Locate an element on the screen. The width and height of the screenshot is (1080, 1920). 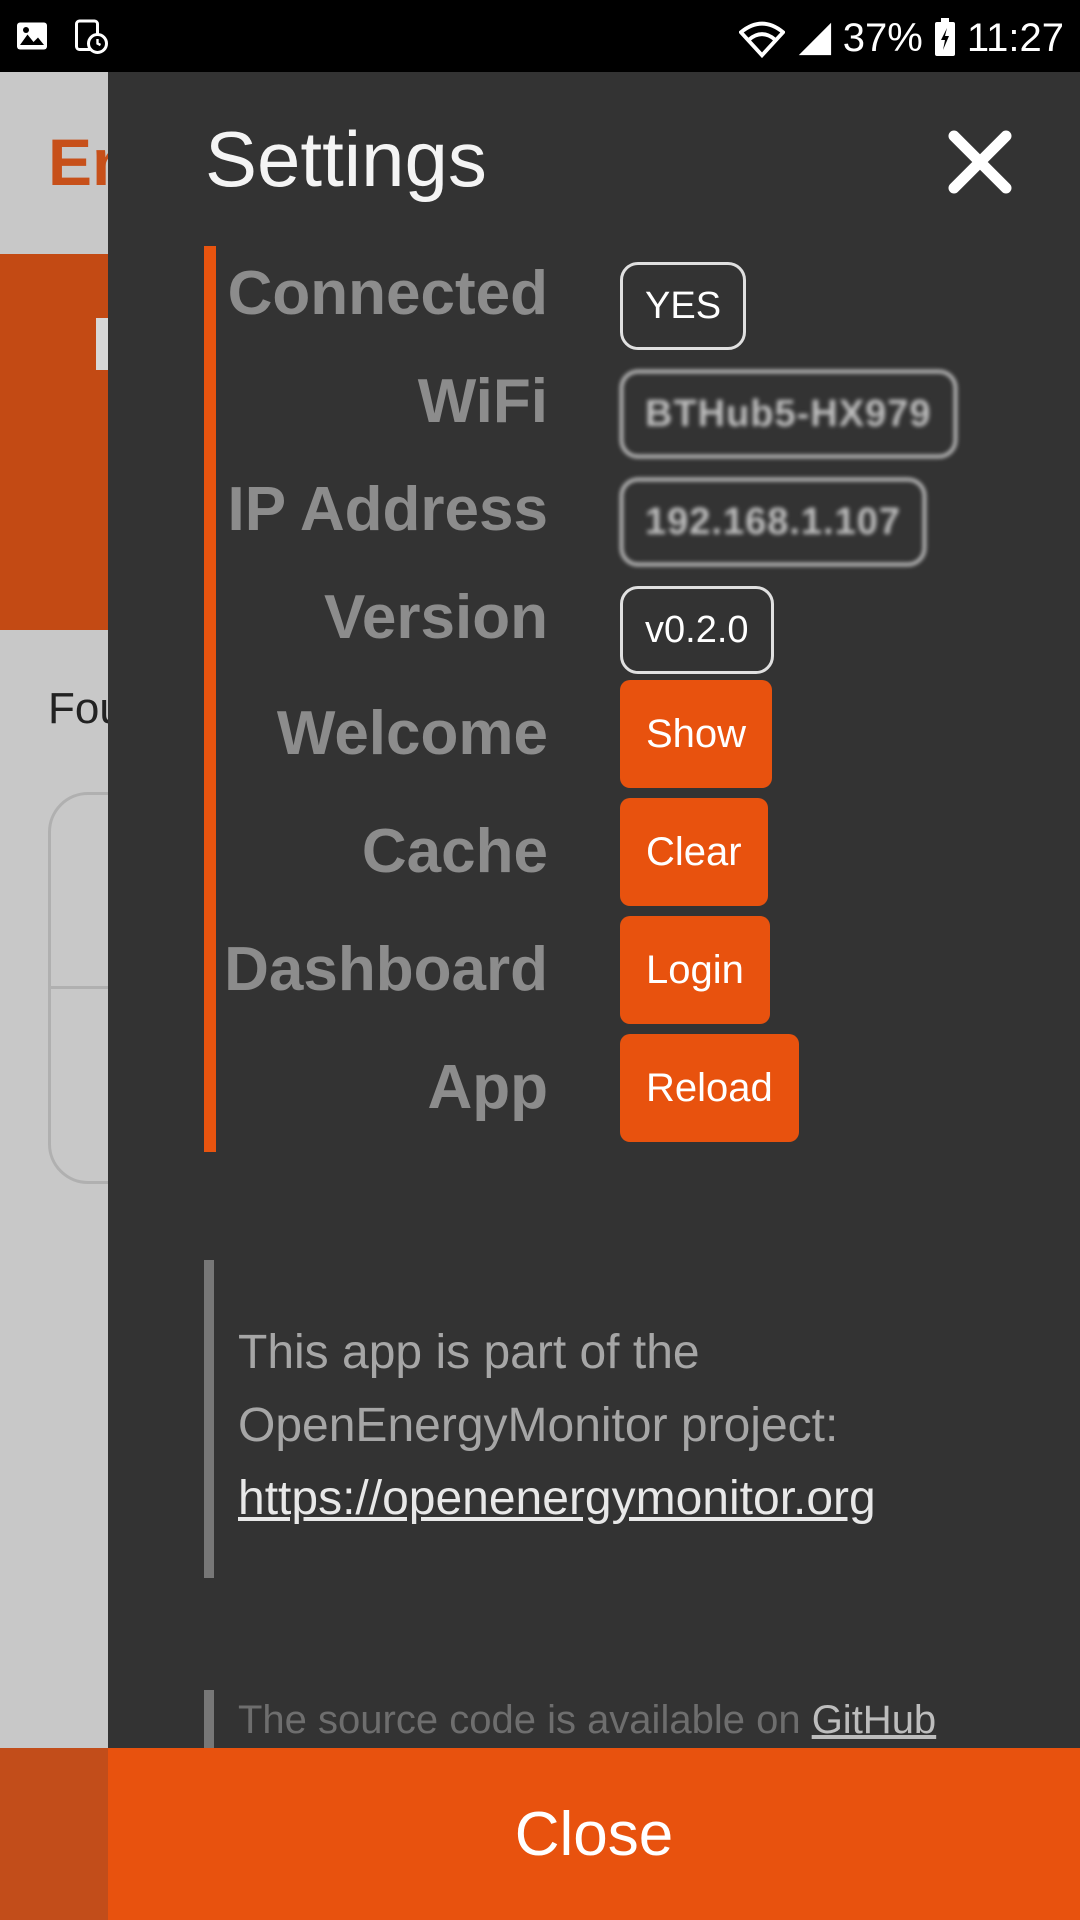
gallery-icon is located at coordinates (32, 36).